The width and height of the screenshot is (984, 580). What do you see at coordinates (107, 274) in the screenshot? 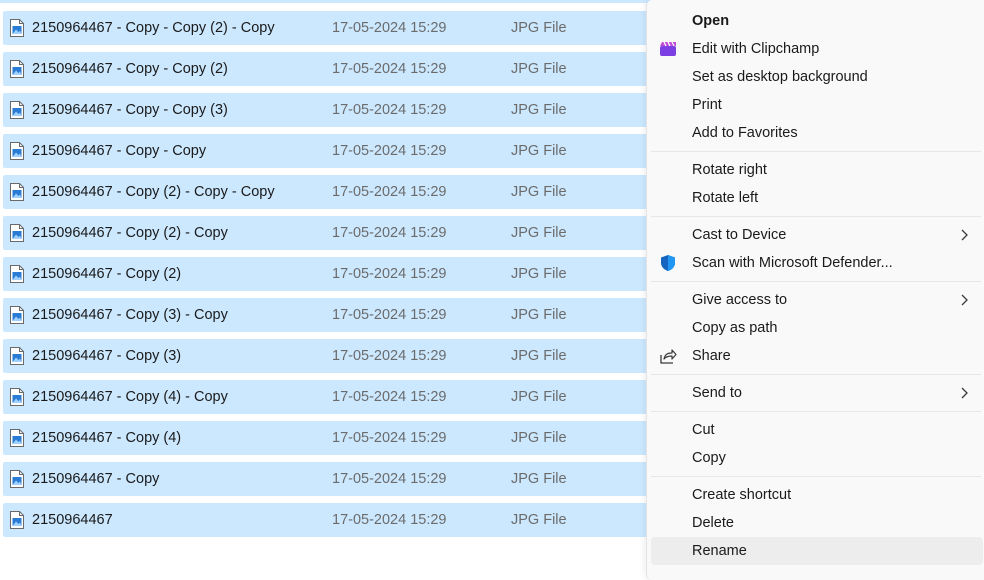
I see `file-name: 2150964467 - Copy (2)` at bounding box center [107, 274].